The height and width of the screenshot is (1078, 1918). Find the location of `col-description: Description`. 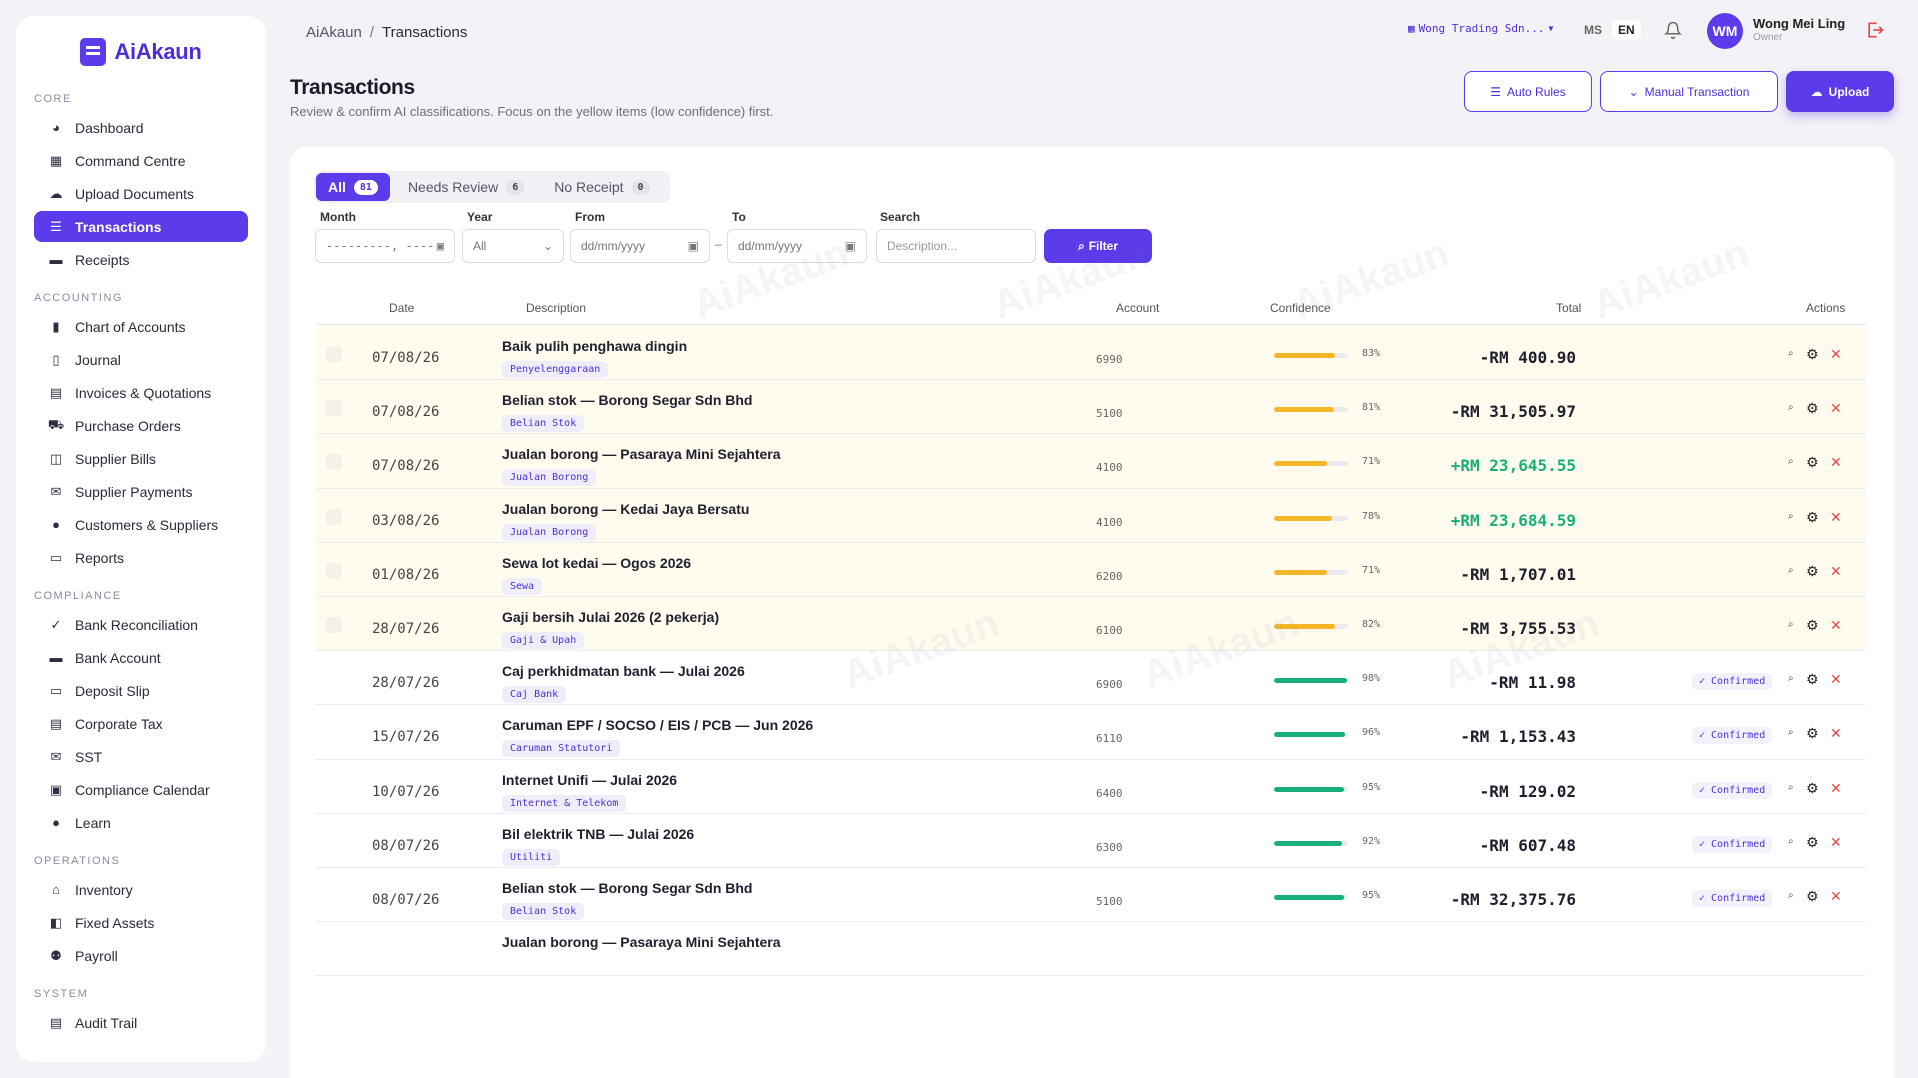

col-description: Description is located at coordinates (556, 308).